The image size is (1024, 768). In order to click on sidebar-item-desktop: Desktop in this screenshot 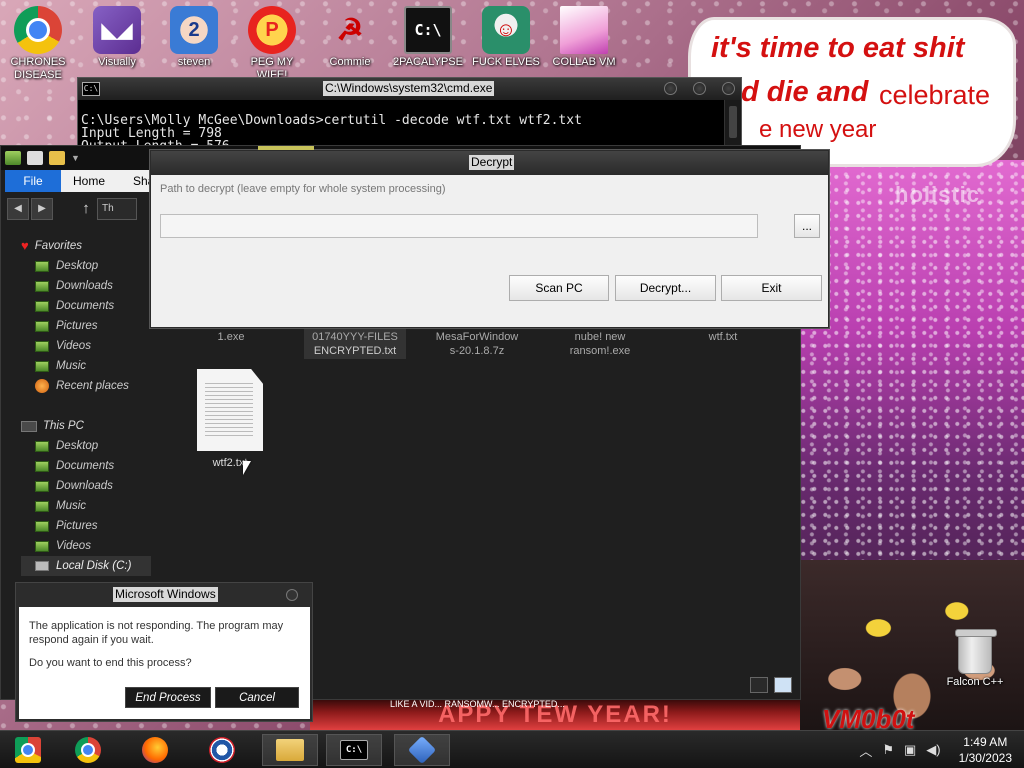, I will do `click(86, 266)`.